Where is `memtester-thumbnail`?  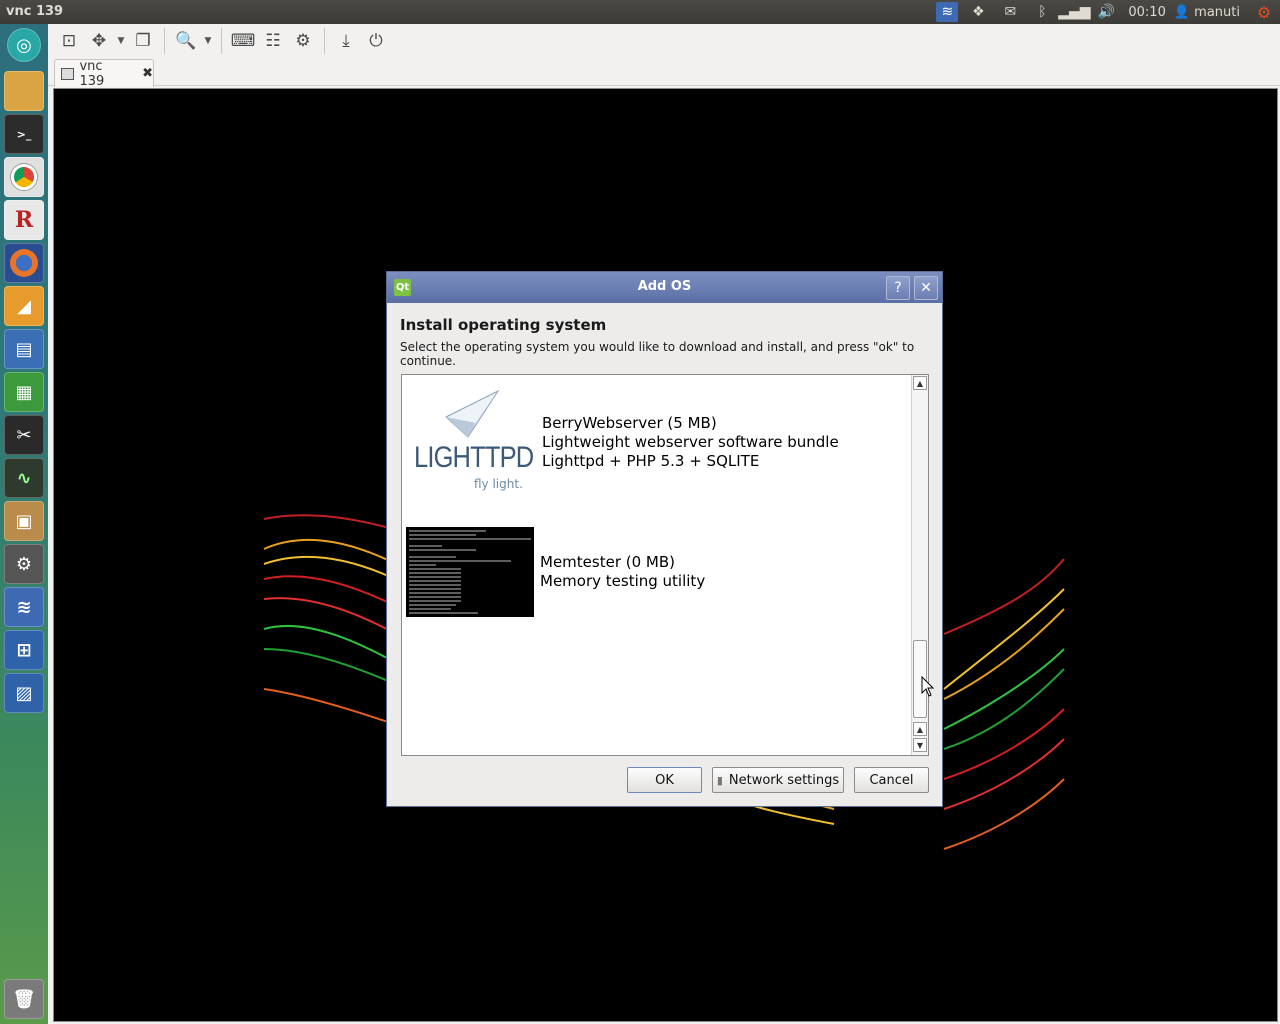
memtester-thumbnail is located at coordinates (470, 572).